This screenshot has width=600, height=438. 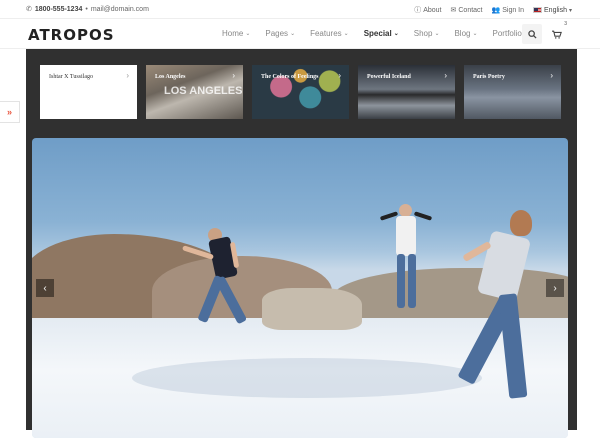 I want to click on slide-thumb-title: Los Angeles, so click(x=170, y=77).